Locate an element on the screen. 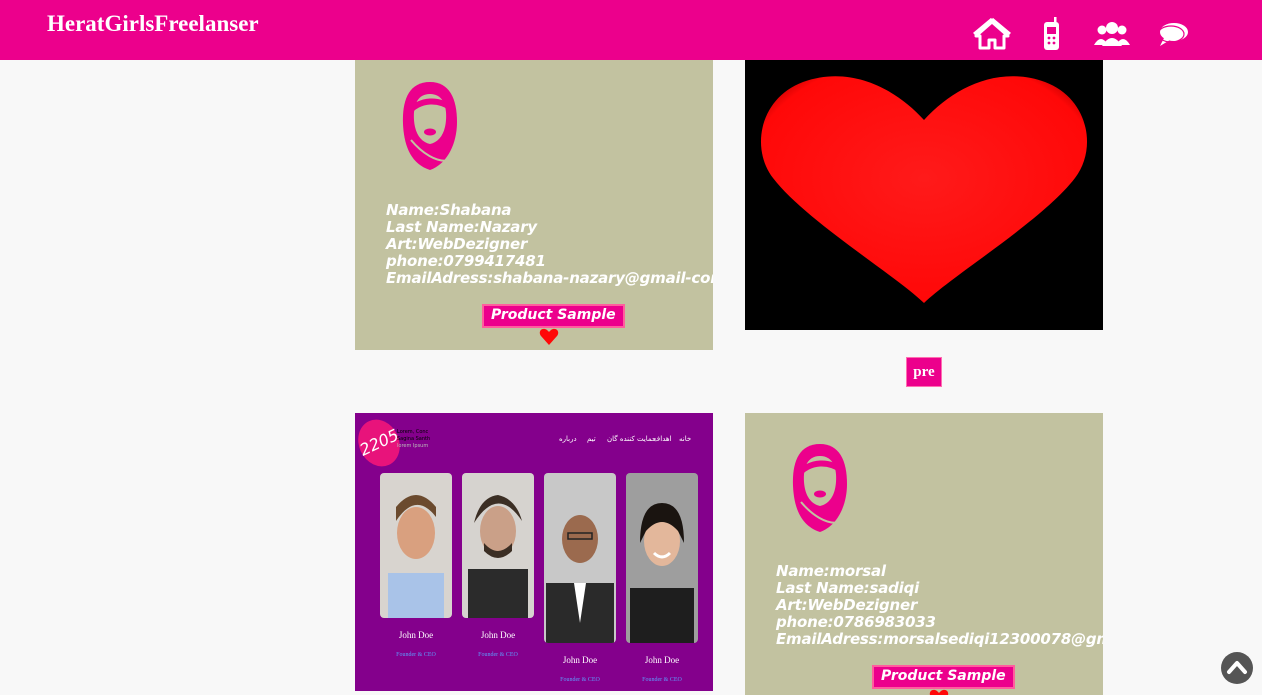  brand-logo: HeratGirlsFreelanser is located at coordinates (153, 24).